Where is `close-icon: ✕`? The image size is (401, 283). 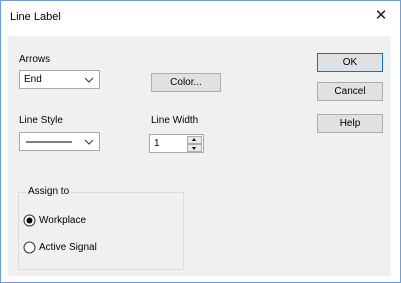
close-icon: ✕ is located at coordinates (381, 16).